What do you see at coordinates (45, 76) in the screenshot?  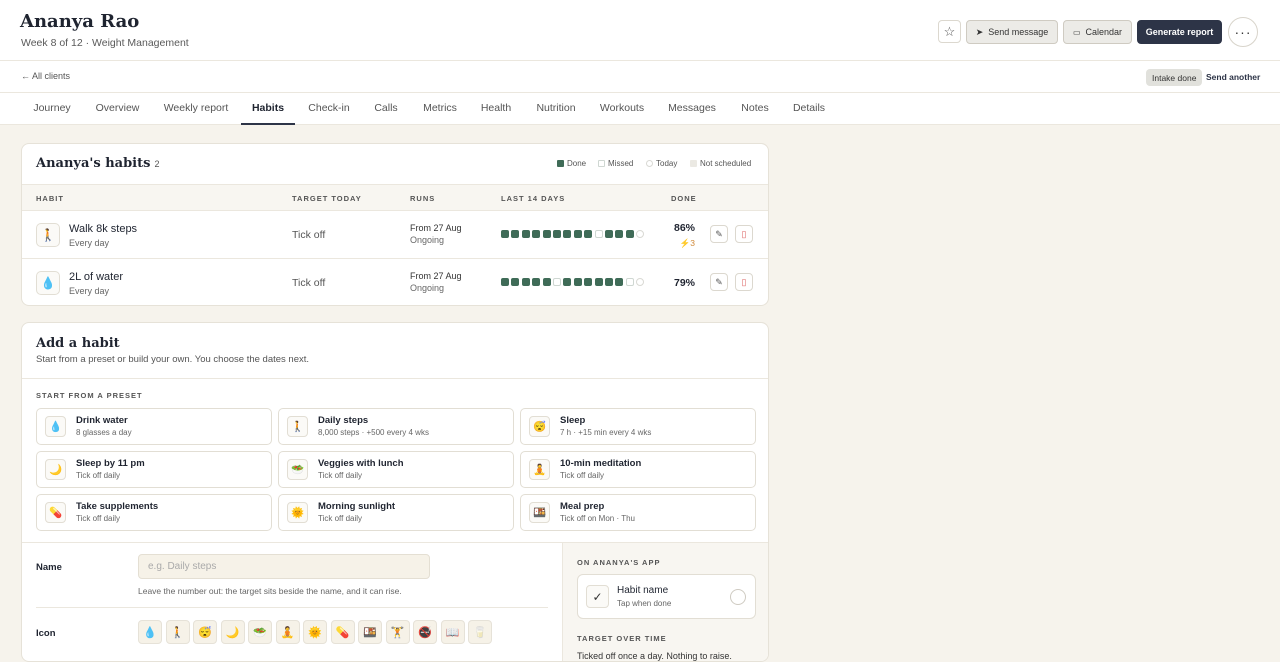 I see `back-to-clients-link: ← All clients` at bounding box center [45, 76].